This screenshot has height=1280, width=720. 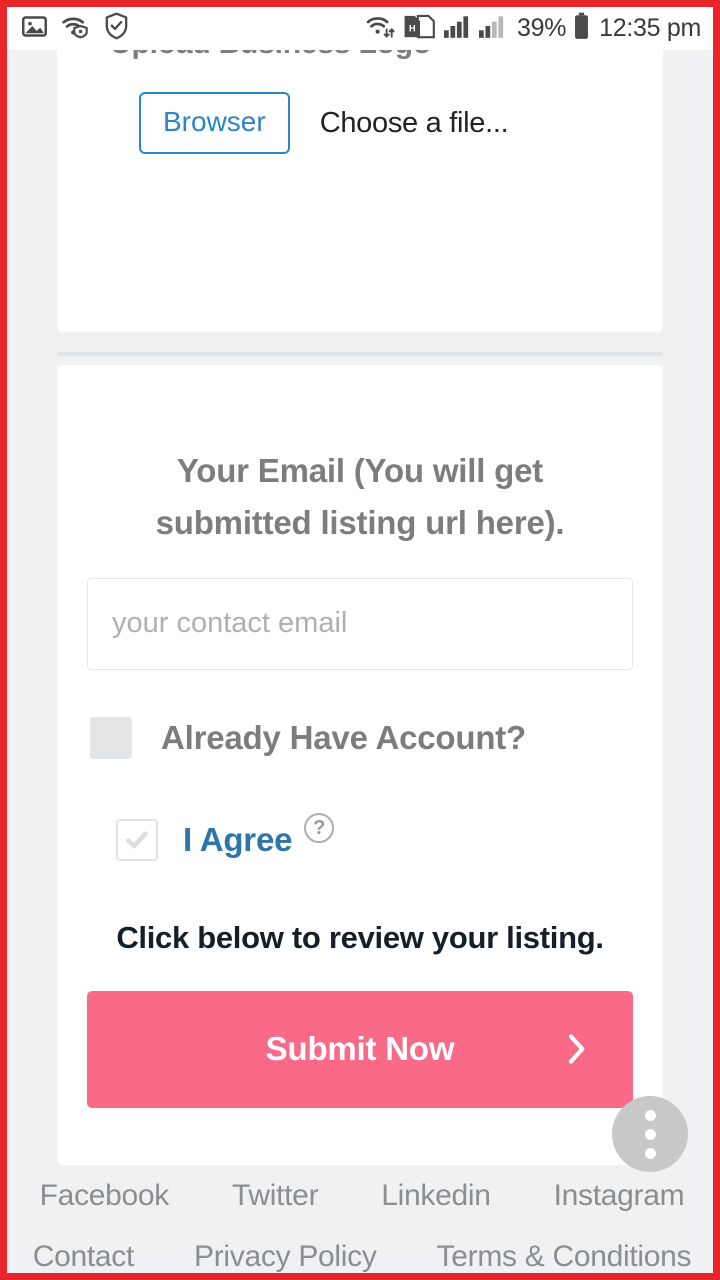 I want to click on footer-link-privacy-policy: Privacy Policy, so click(x=285, y=1256).